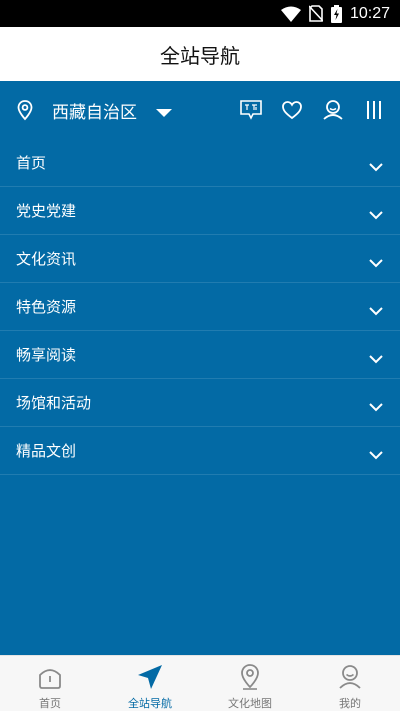  I want to click on tab-home: 首页, so click(50, 683).